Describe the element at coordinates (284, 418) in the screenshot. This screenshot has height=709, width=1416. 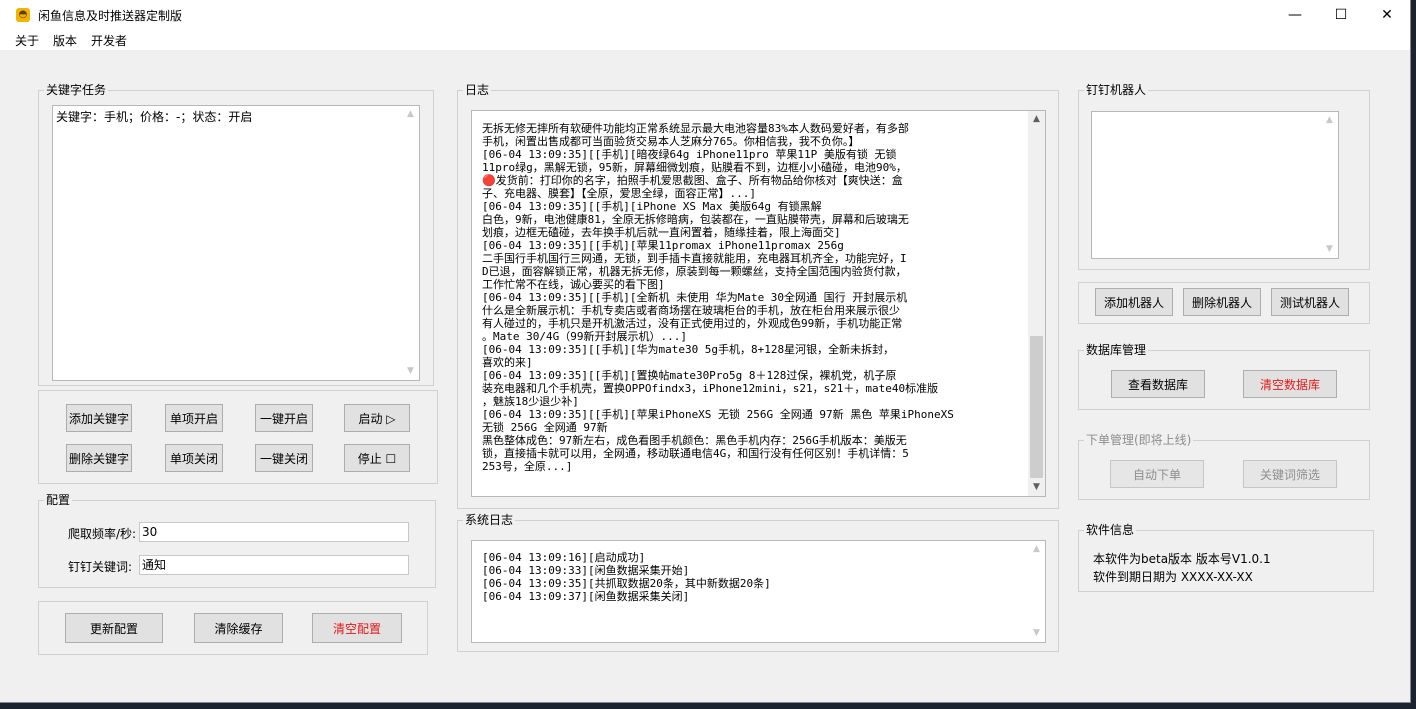
I see `start-all-button: 一键开启` at that location.